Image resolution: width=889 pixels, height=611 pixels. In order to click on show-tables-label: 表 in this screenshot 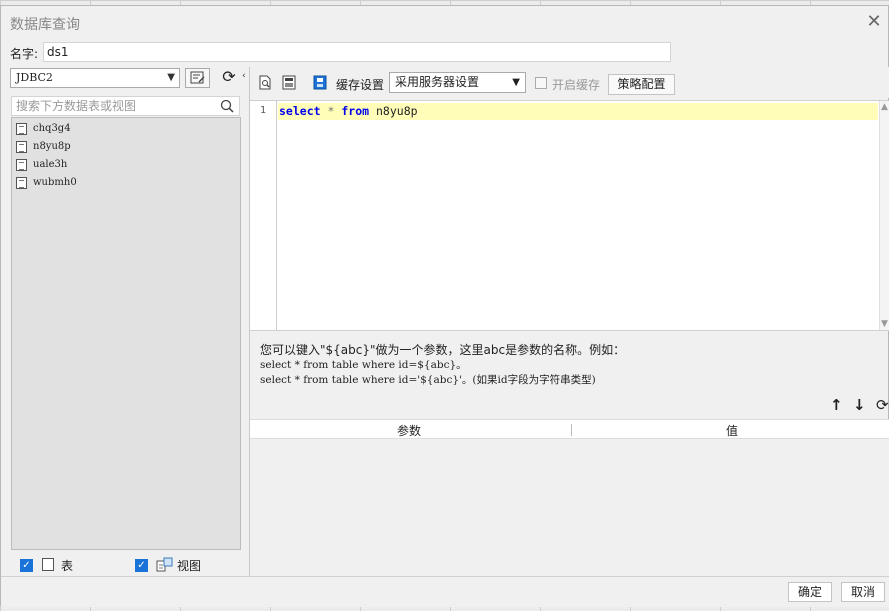, I will do `click(67, 566)`.